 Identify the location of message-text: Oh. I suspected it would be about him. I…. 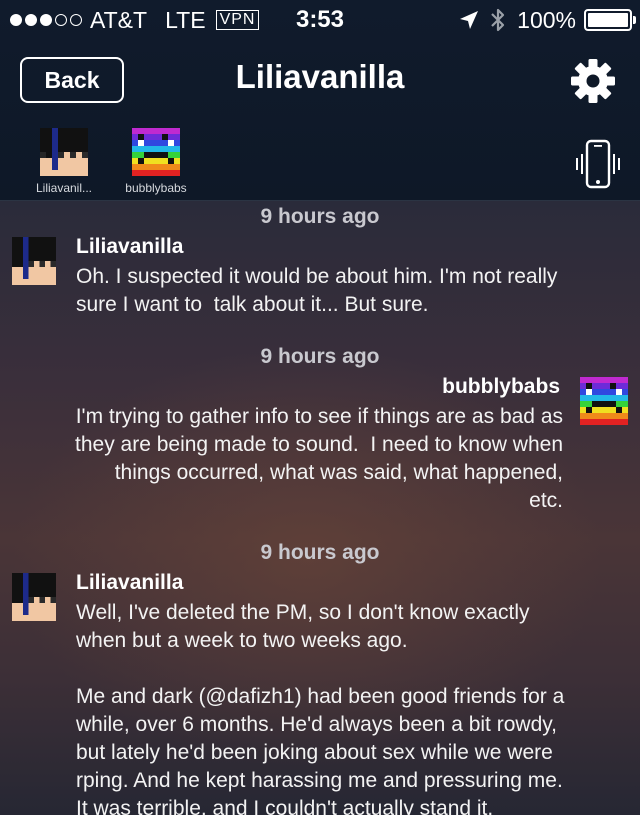
(317, 290).